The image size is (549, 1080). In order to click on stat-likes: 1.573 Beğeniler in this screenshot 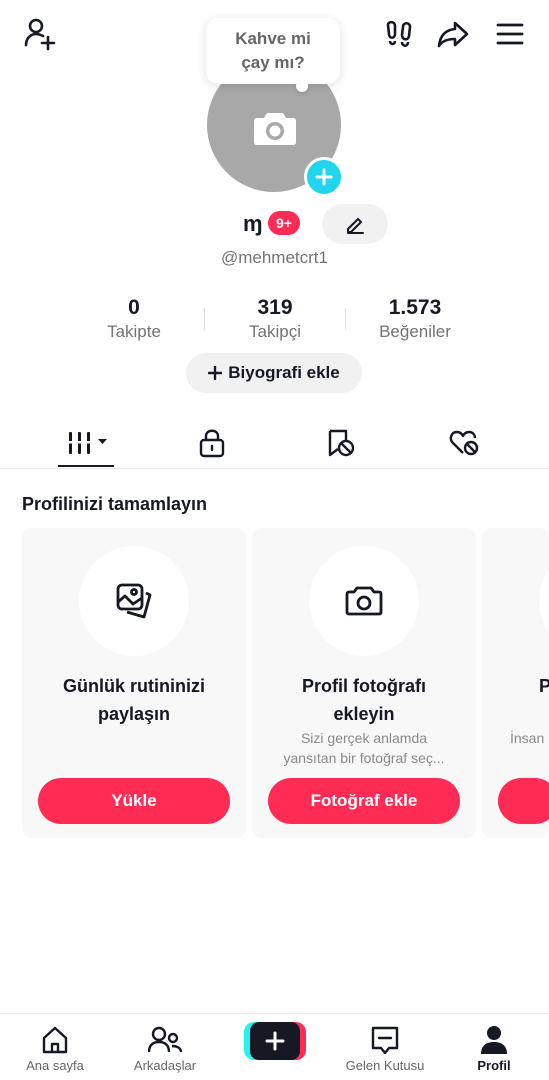, I will do `click(415, 319)`.